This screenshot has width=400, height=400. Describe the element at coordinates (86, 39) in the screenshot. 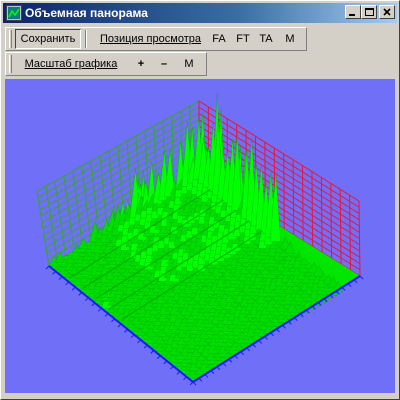

I see `toolbar-separator` at that location.